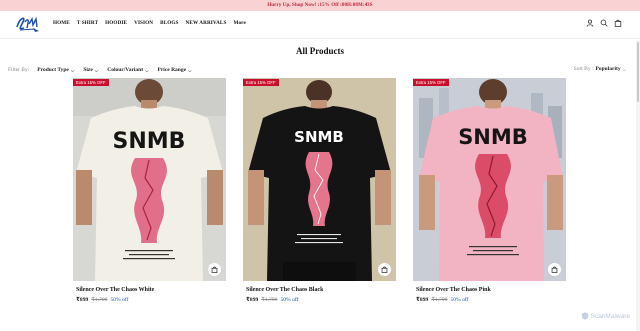 The image size is (640, 331). I want to click on filter-price-range: Price Range ⌵, so click(175, 70).